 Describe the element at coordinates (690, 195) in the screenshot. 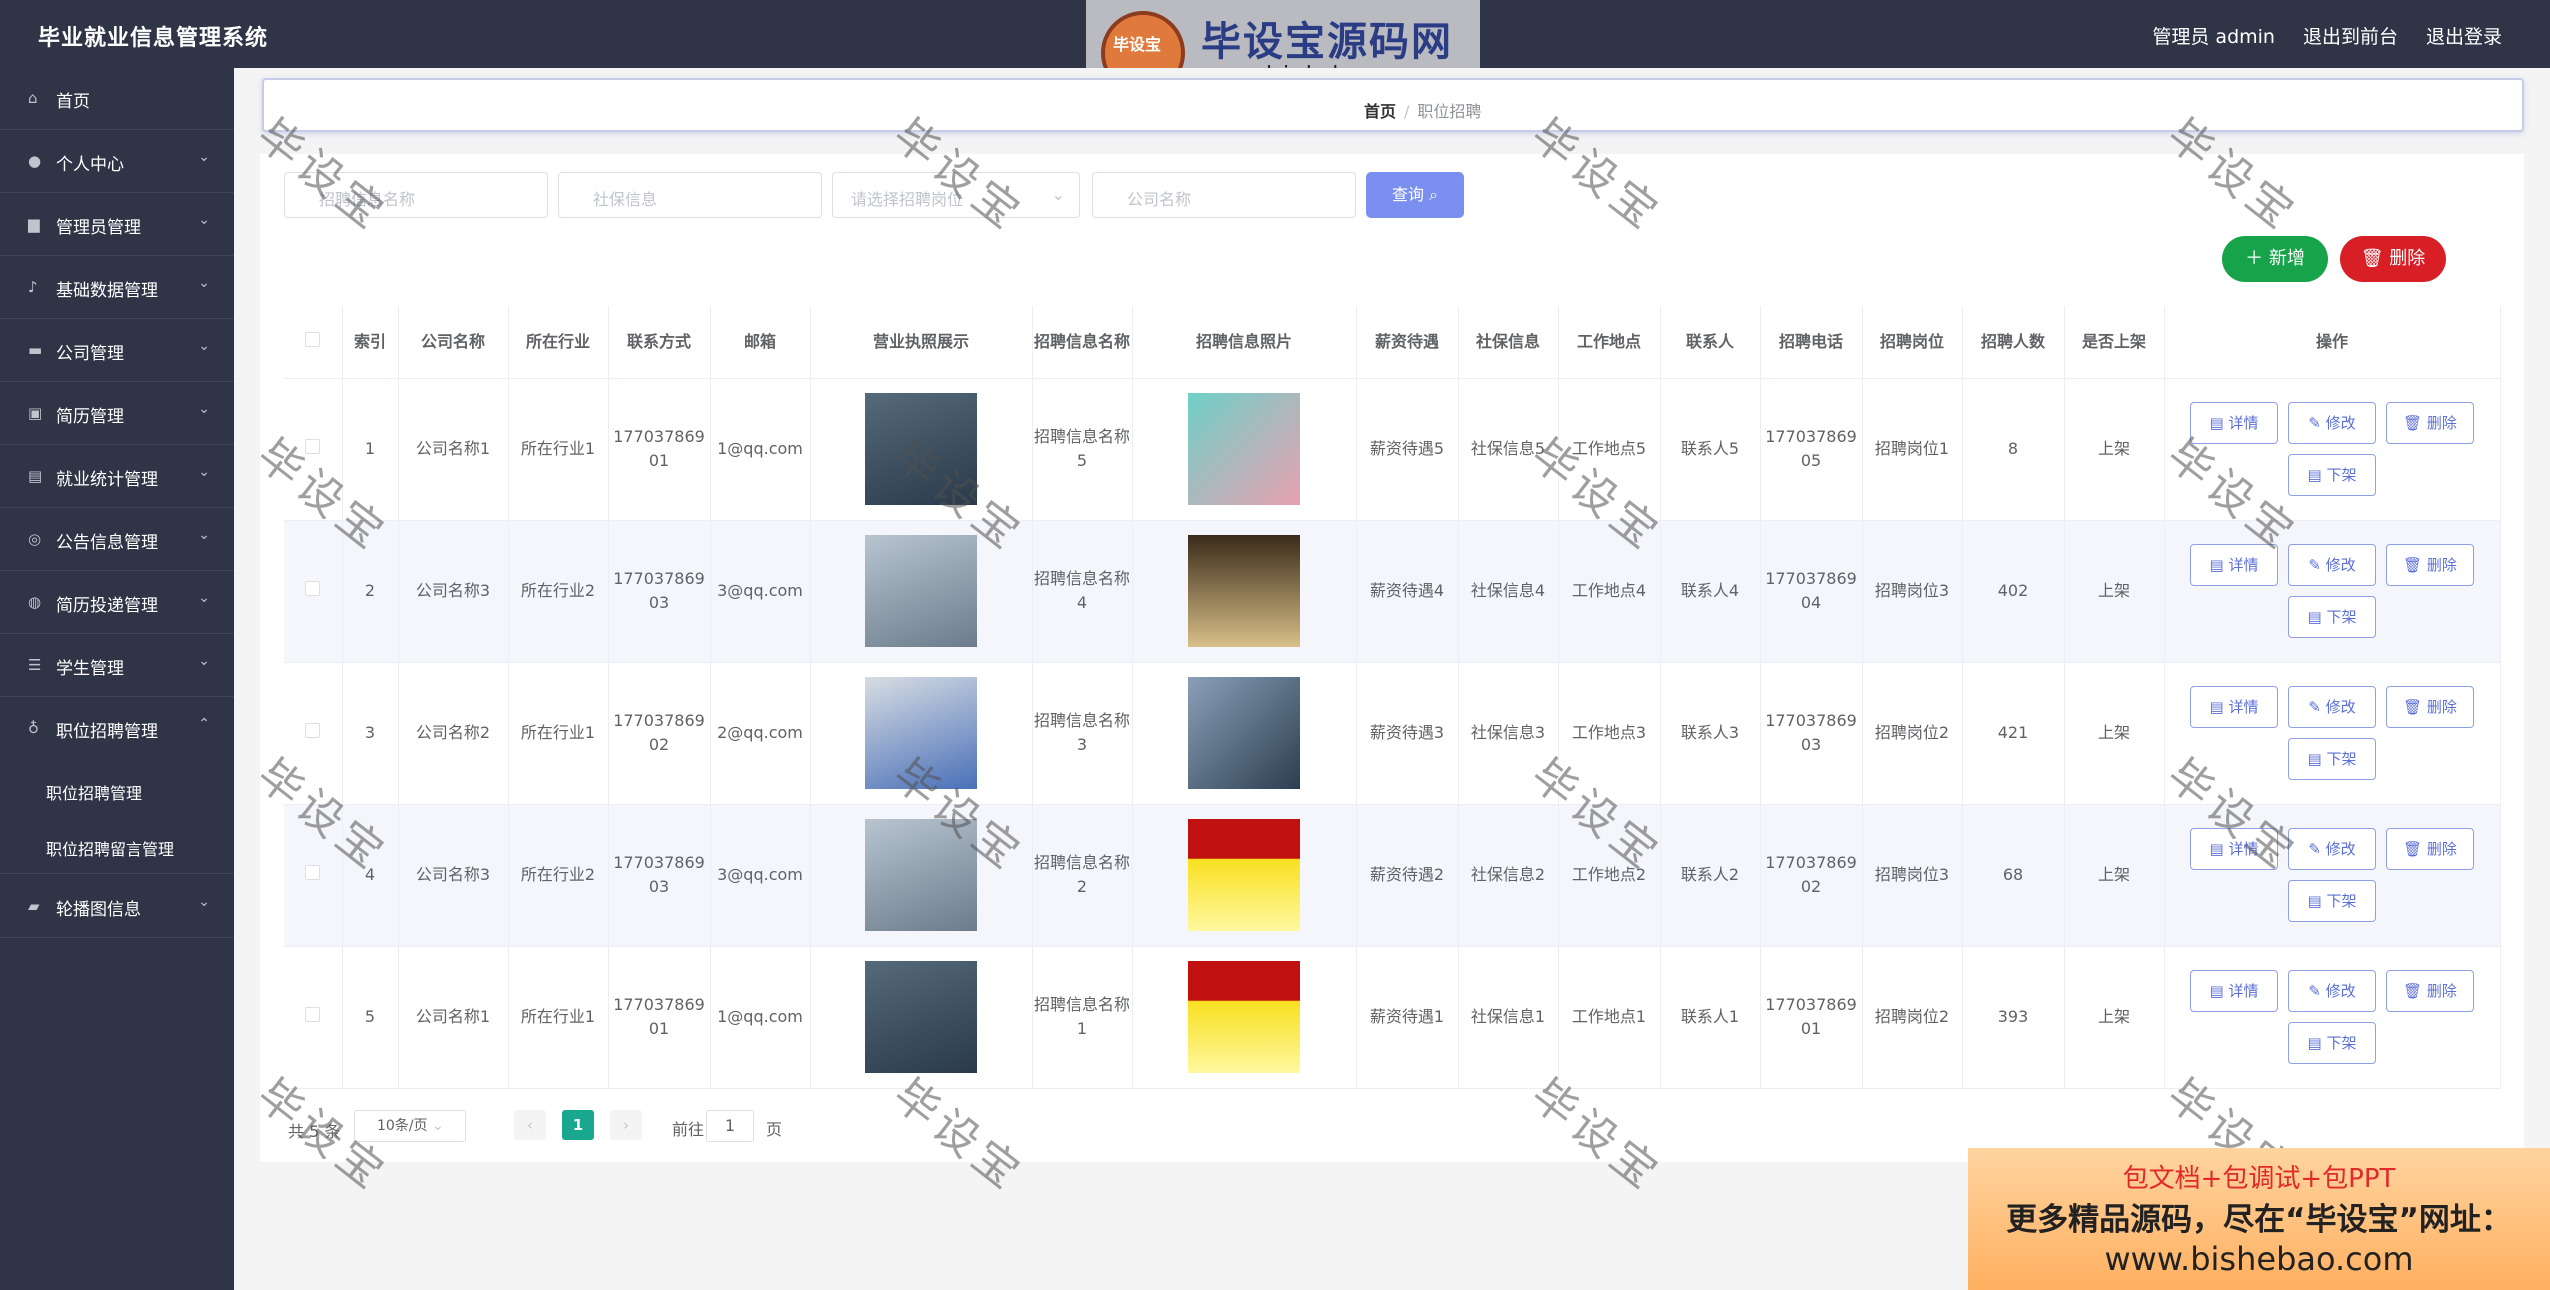

I see `insurance-search-input: 社保信息` at that location.